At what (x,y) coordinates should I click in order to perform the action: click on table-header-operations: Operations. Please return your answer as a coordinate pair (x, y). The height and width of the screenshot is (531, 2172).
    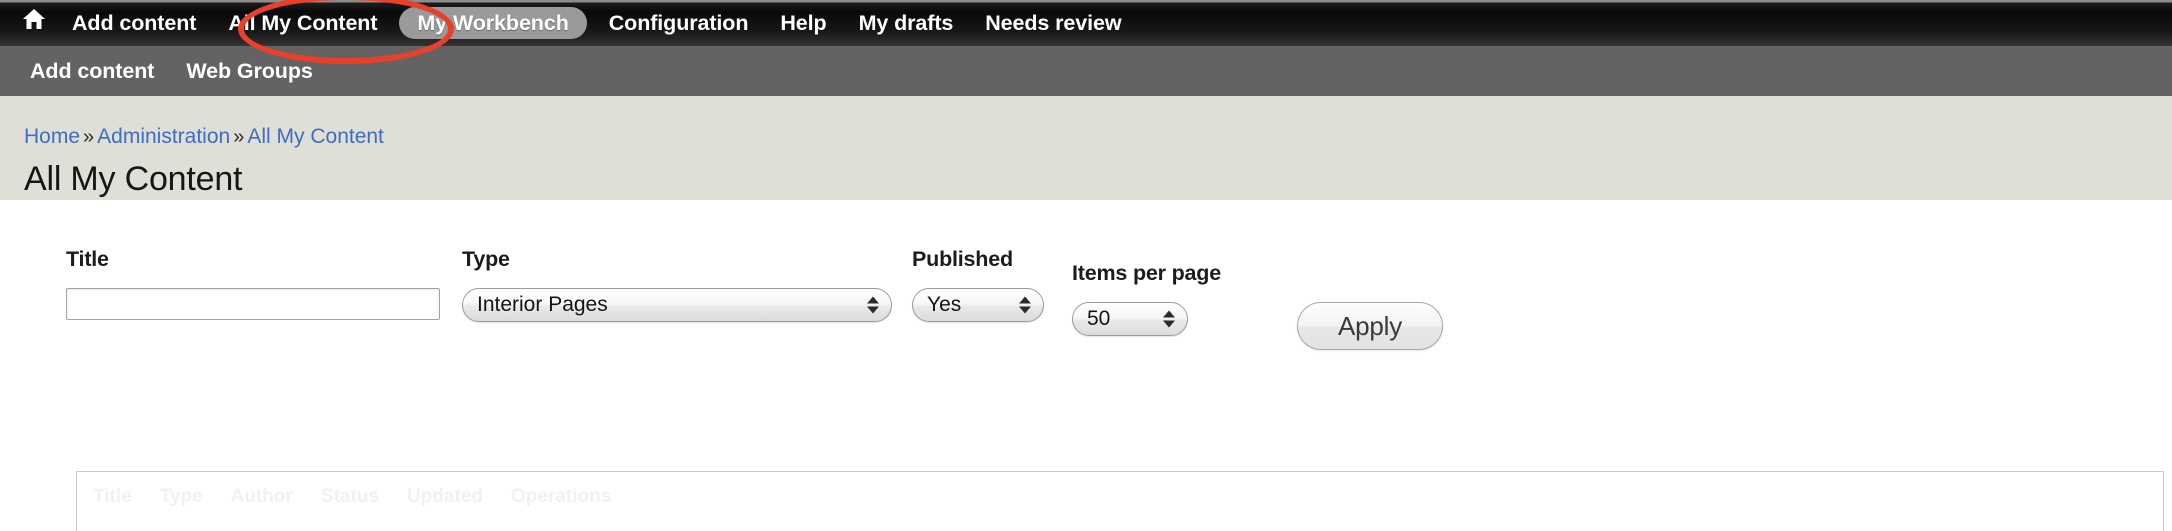
    Looking at the image, I should click on (575, 497).